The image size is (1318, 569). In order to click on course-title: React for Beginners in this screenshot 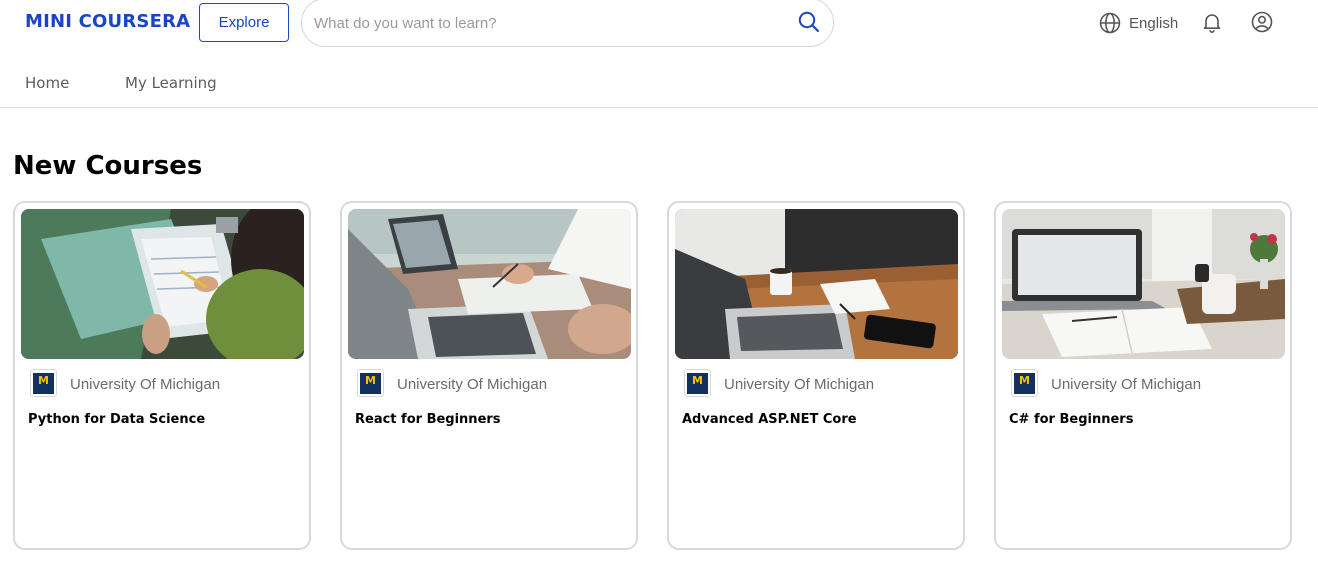, I will do `click(428, 419)`.